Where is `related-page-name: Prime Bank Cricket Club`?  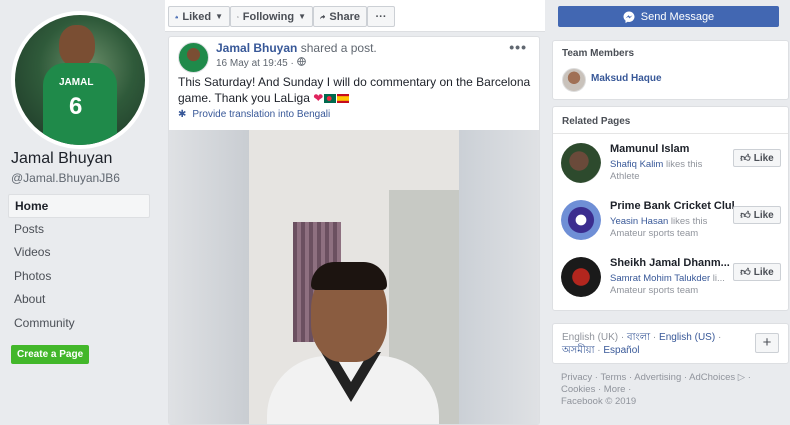
related-page-name: Prime Bank Cricket Club is located at coordinates (672, 206).